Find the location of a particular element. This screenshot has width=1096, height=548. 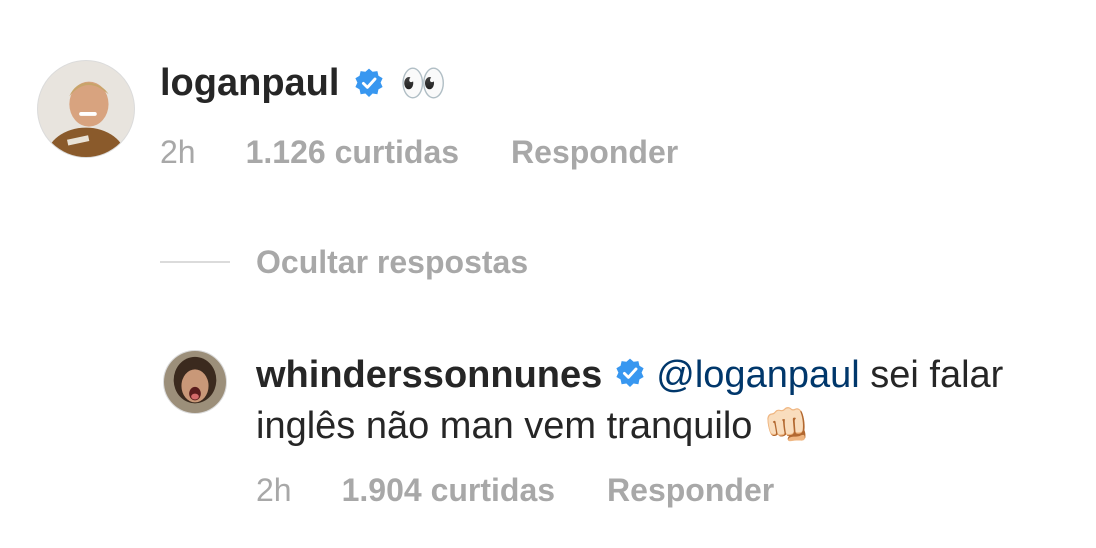

reply-avatar is located at coordinates (195, 382).